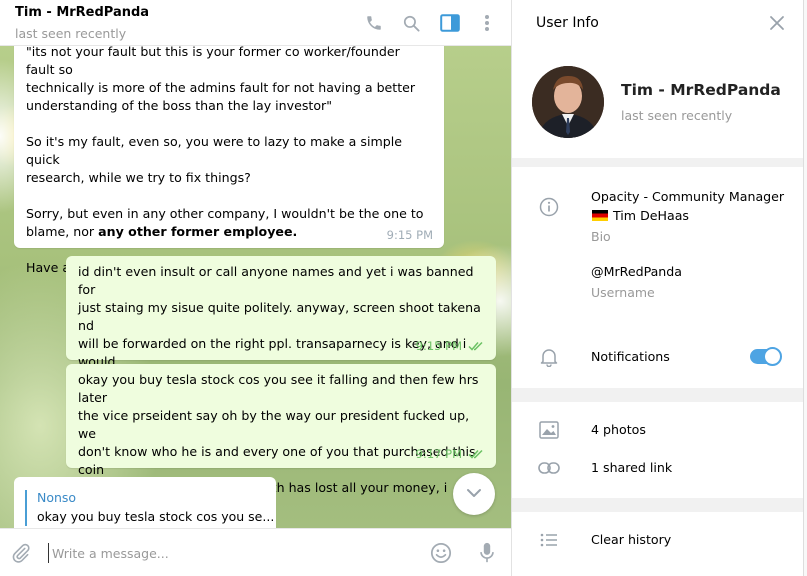  I want to click on info-icon, so click(549, 207).